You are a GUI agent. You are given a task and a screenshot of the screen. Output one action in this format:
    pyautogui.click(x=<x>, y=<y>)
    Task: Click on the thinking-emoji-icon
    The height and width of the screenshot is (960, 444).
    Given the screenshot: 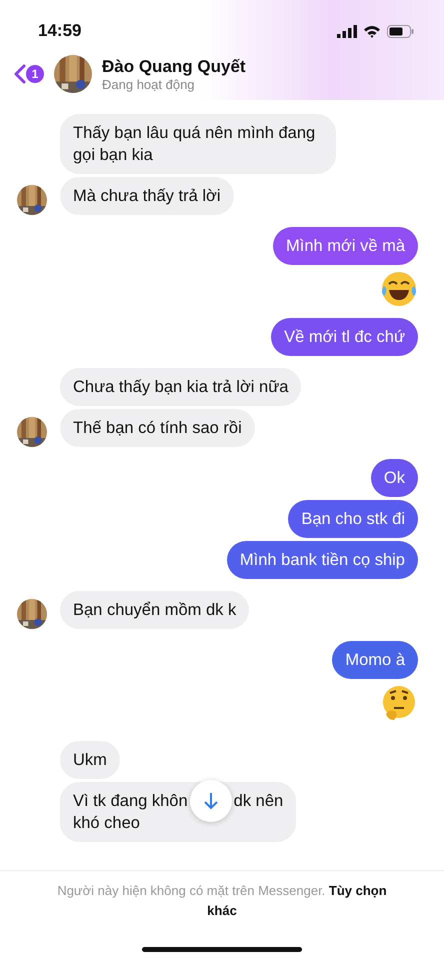 What is the action you would take?
    pyautogui.click(x=399, y=703)
    